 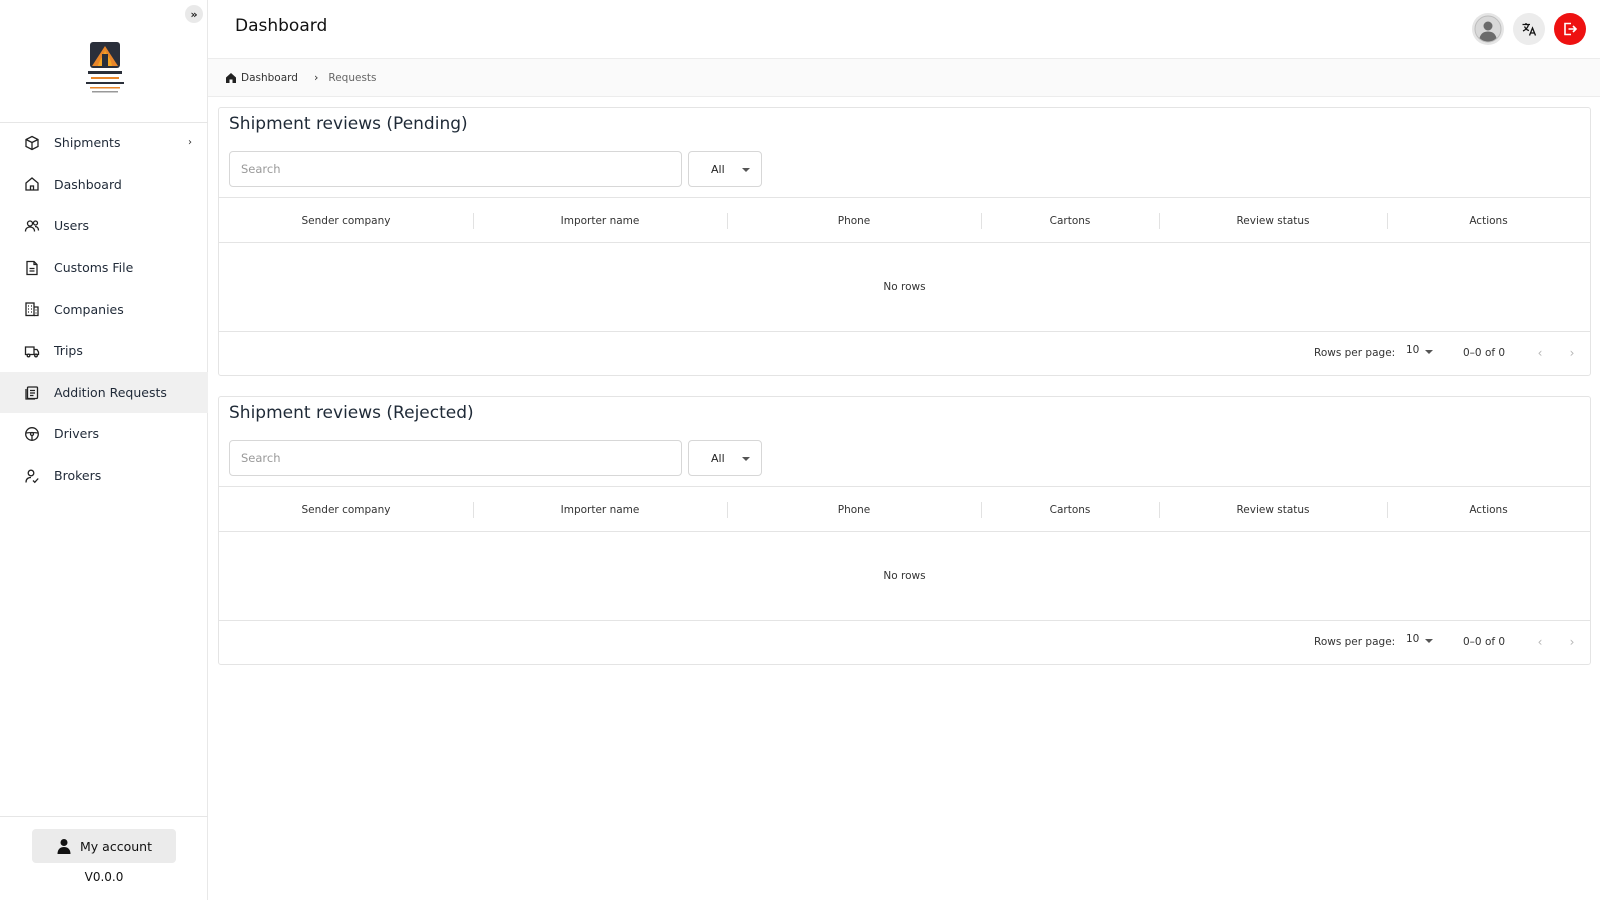 What do you see at coordinates (87, 143) in the screenshot?
I see `sidebar-item-label: Shipments` at bounding box center [87, 143].